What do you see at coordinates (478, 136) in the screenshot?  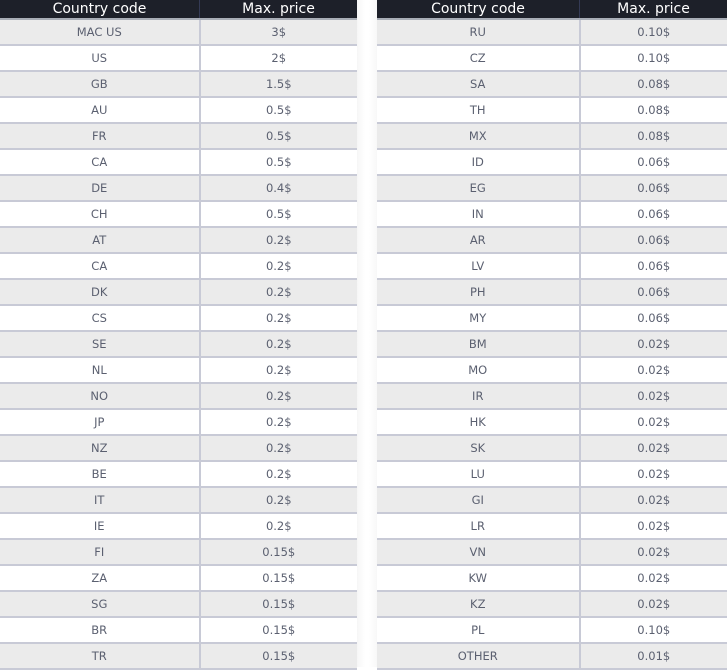 I see `country-code-cell: MX` at bounding box center [478, 136].